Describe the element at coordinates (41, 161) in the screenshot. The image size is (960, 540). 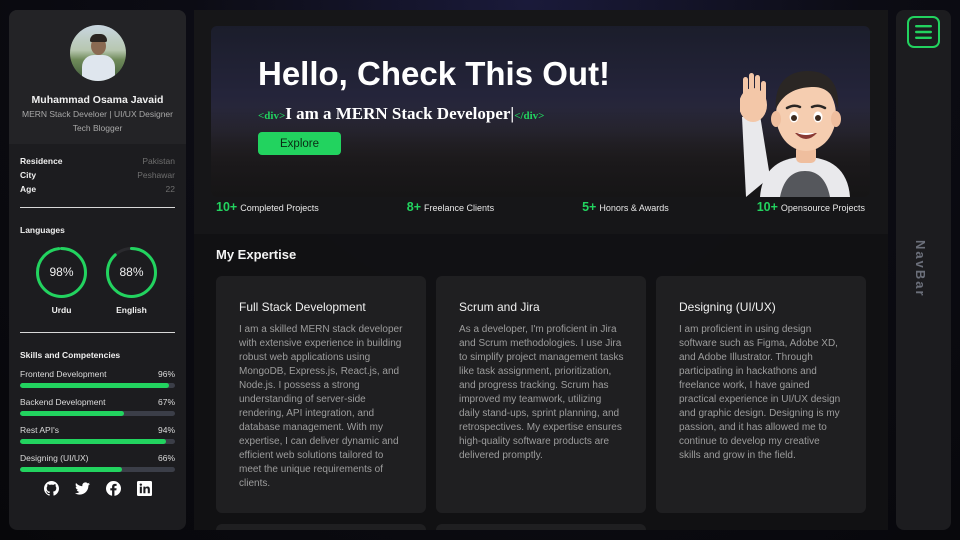
I see `info-key: Residence` at that location.